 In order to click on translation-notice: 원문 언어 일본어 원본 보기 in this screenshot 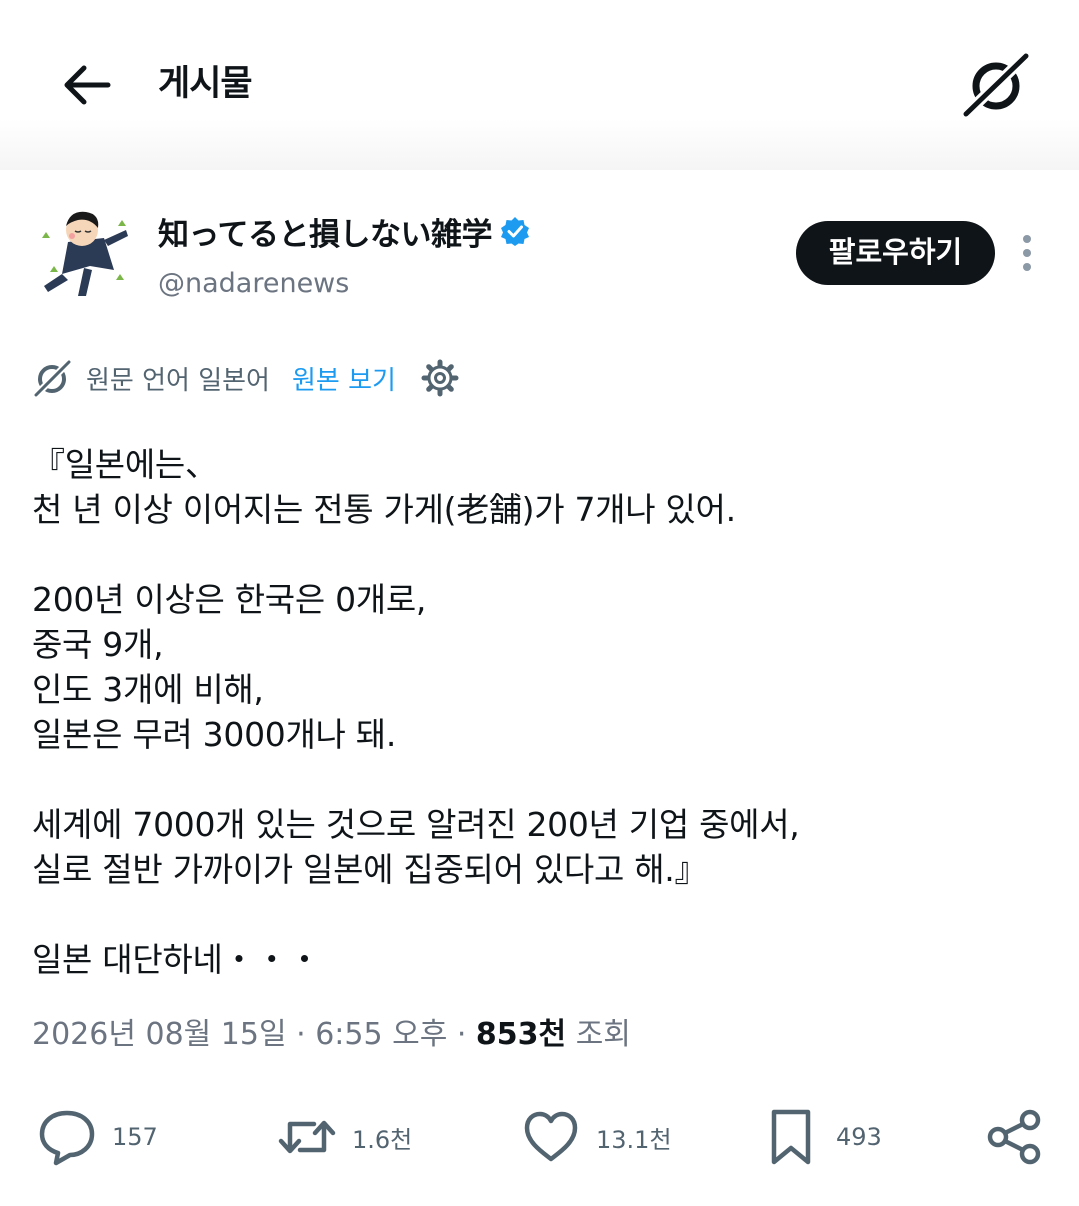, I will do `click(246, 378)`.